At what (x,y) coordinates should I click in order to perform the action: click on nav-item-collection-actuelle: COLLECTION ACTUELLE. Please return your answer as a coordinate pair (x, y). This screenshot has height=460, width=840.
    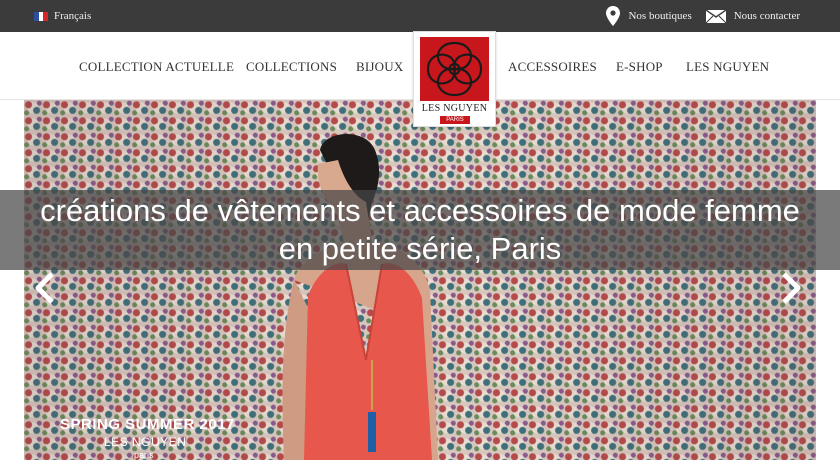
    Looking at the image, I should click on (156, 67).